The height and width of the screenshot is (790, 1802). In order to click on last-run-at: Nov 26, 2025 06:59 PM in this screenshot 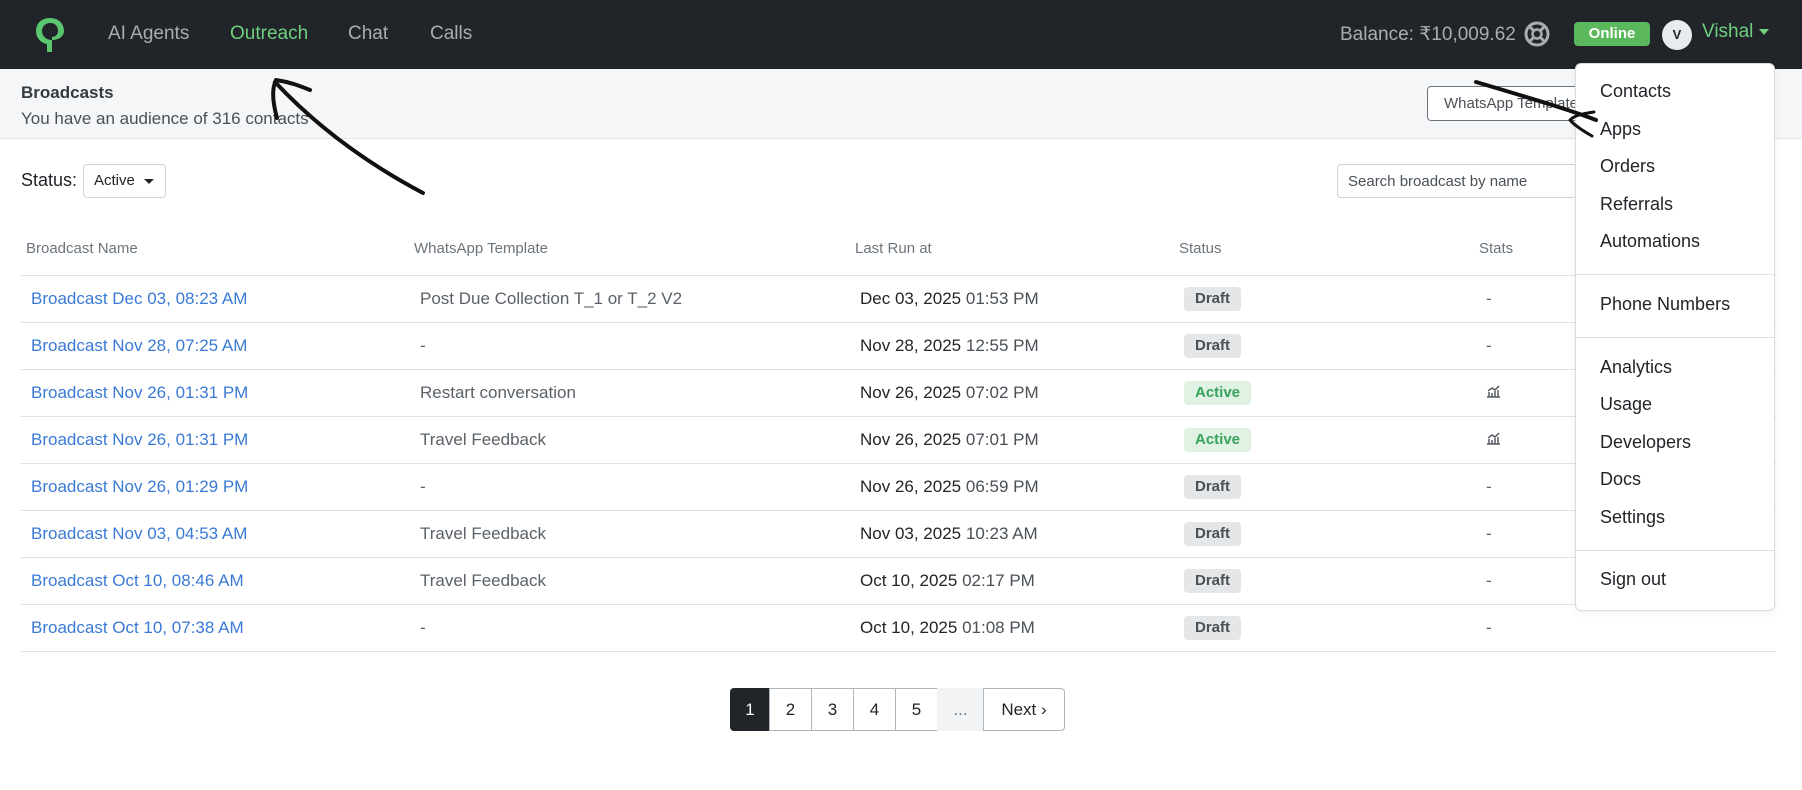, I will do `click(949, 487)`.